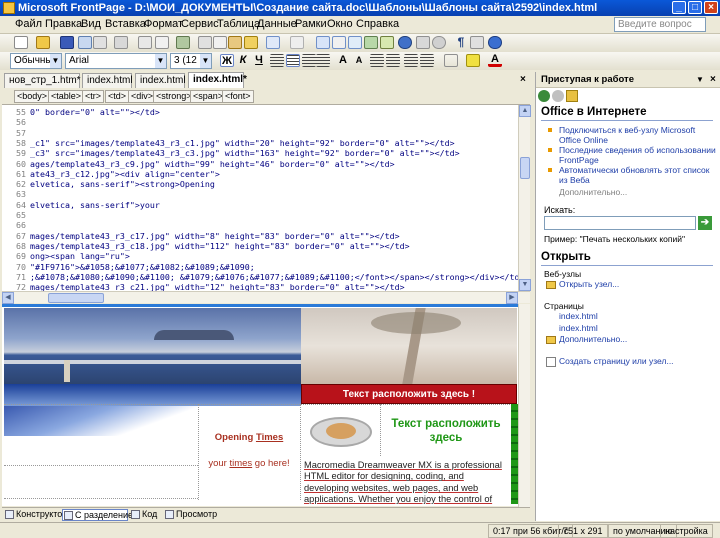 The width and height of the screenshot is (720, 538). I want to click on minimize-button: _, so click(679, 7).